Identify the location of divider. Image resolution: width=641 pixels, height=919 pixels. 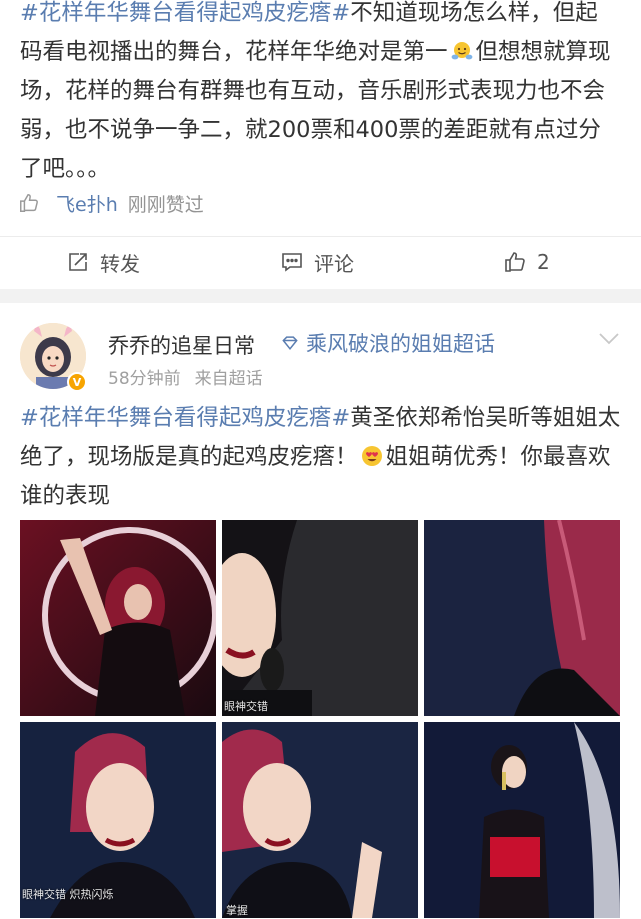
(320, 236).